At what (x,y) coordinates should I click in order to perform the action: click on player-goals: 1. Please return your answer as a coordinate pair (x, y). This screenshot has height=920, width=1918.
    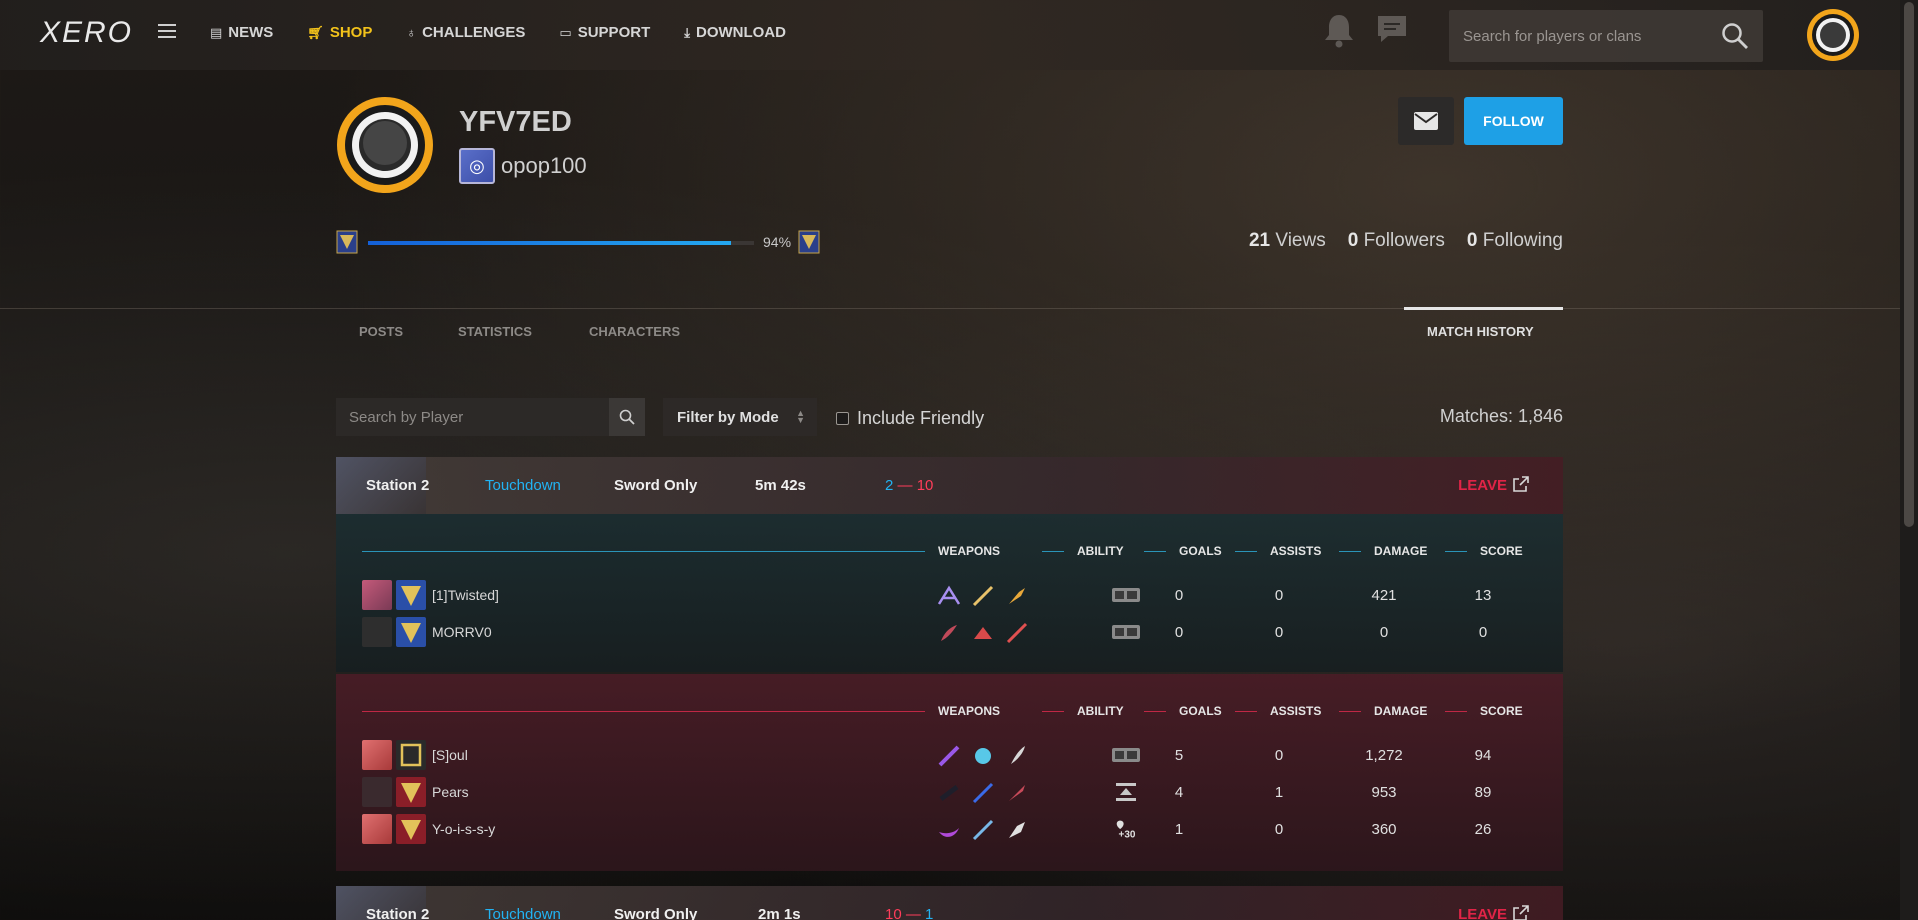
    Looking at the image, I should click on (1179, 829).